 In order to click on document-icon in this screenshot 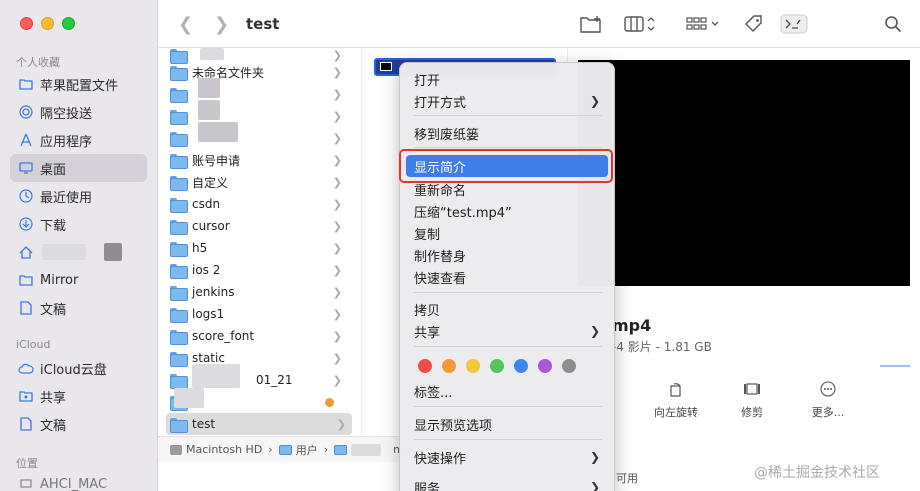, I will do `click(26, 308)`.